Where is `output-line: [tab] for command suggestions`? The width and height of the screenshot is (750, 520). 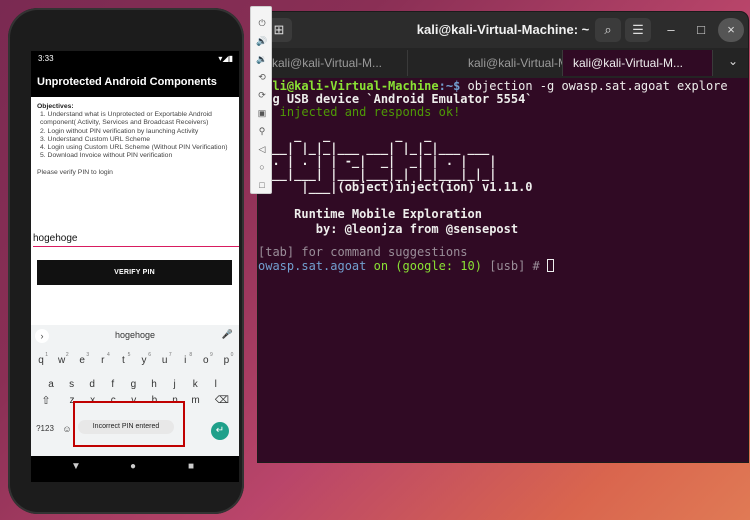 output-line: [tab] for command suggestions is located at coordinates (363, 252).